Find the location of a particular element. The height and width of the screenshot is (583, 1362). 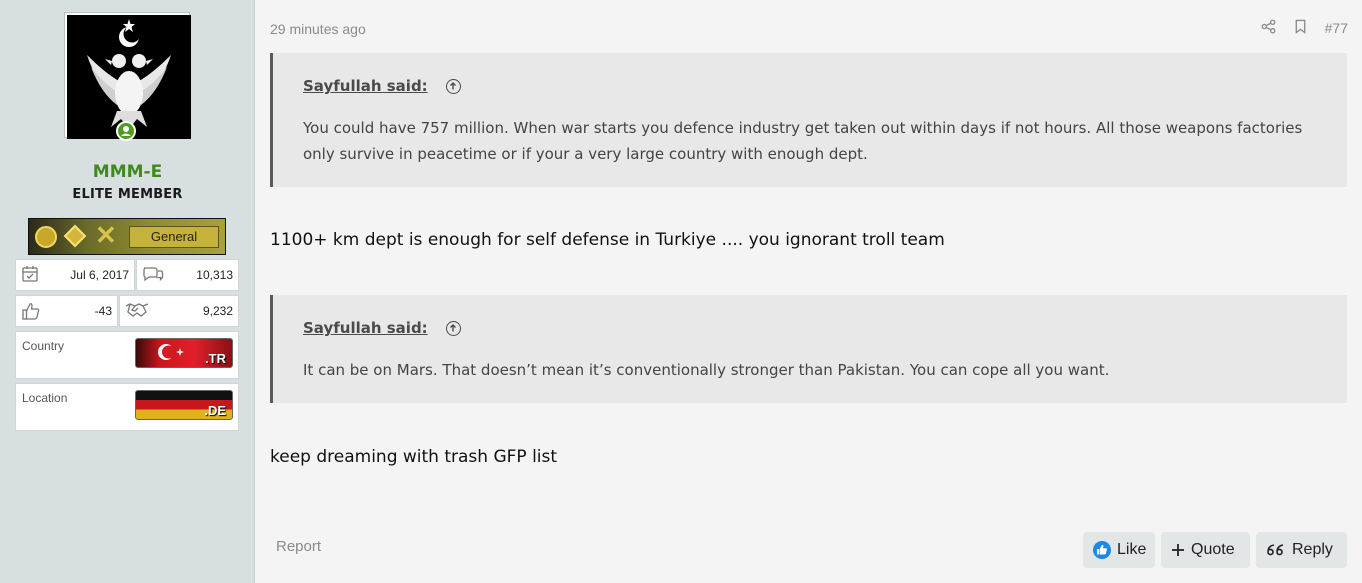

quote-button: Quote is located at coordinates (1205, 550).